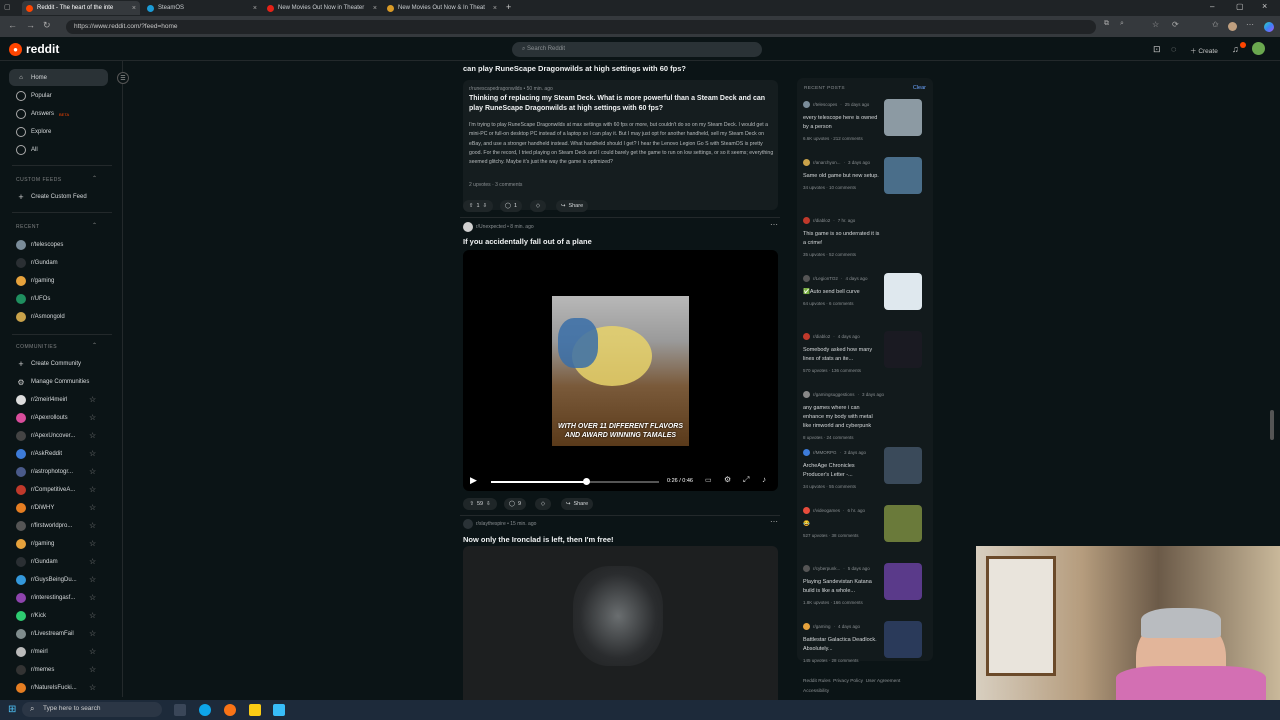 This screenshot has width=1280, height=720. Describe the element at coordinates (1272, 425) in the screenshot. I see `page-scrollbar` at that location.